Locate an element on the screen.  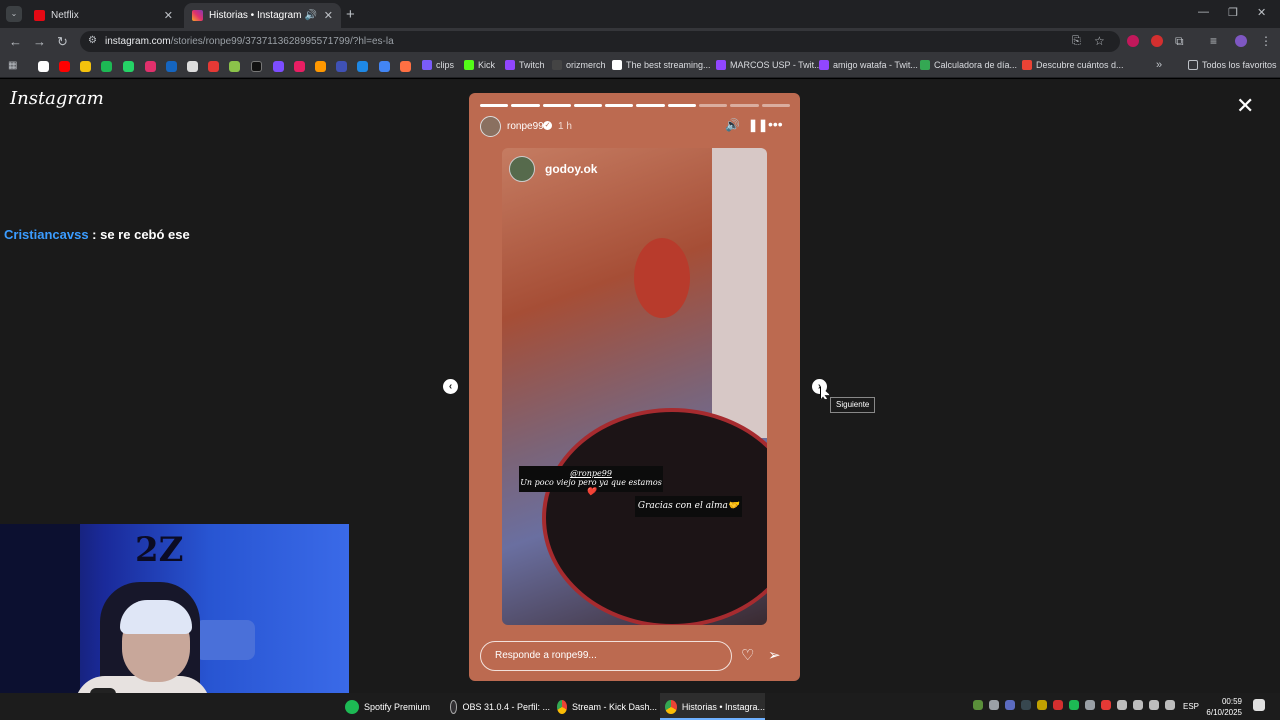
new-tab-button: + is located at coordinates (350, 14).